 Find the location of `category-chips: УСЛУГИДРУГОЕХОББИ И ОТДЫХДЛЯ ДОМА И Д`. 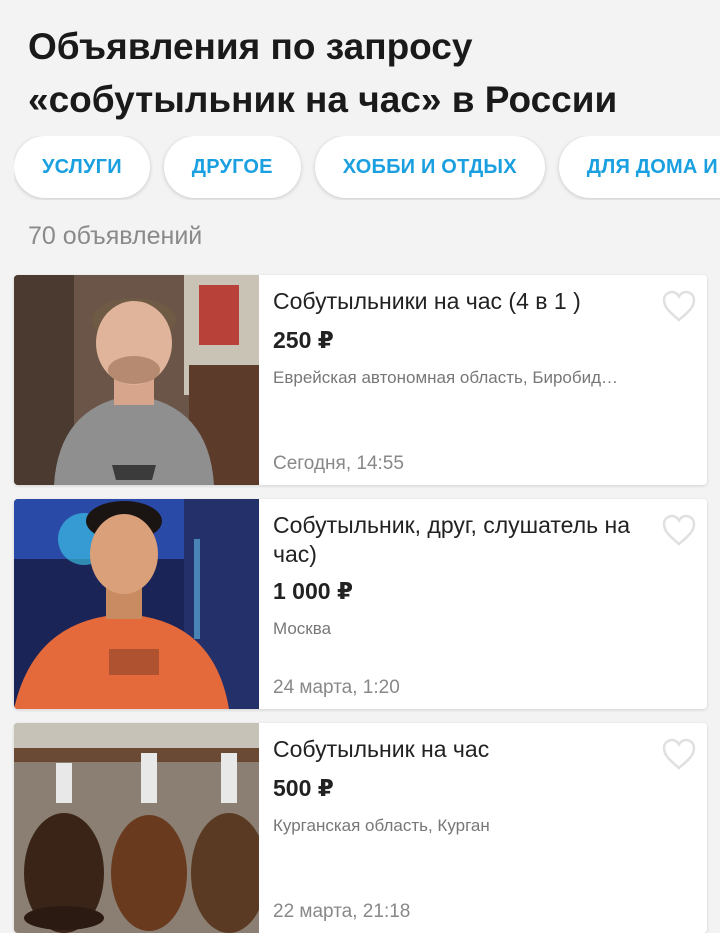

category-chips: УСЛУГИДРУГОЕХОББИ И ОТДЫХДЛЯ ДОМА И Д is located at coordinates (367, 168).